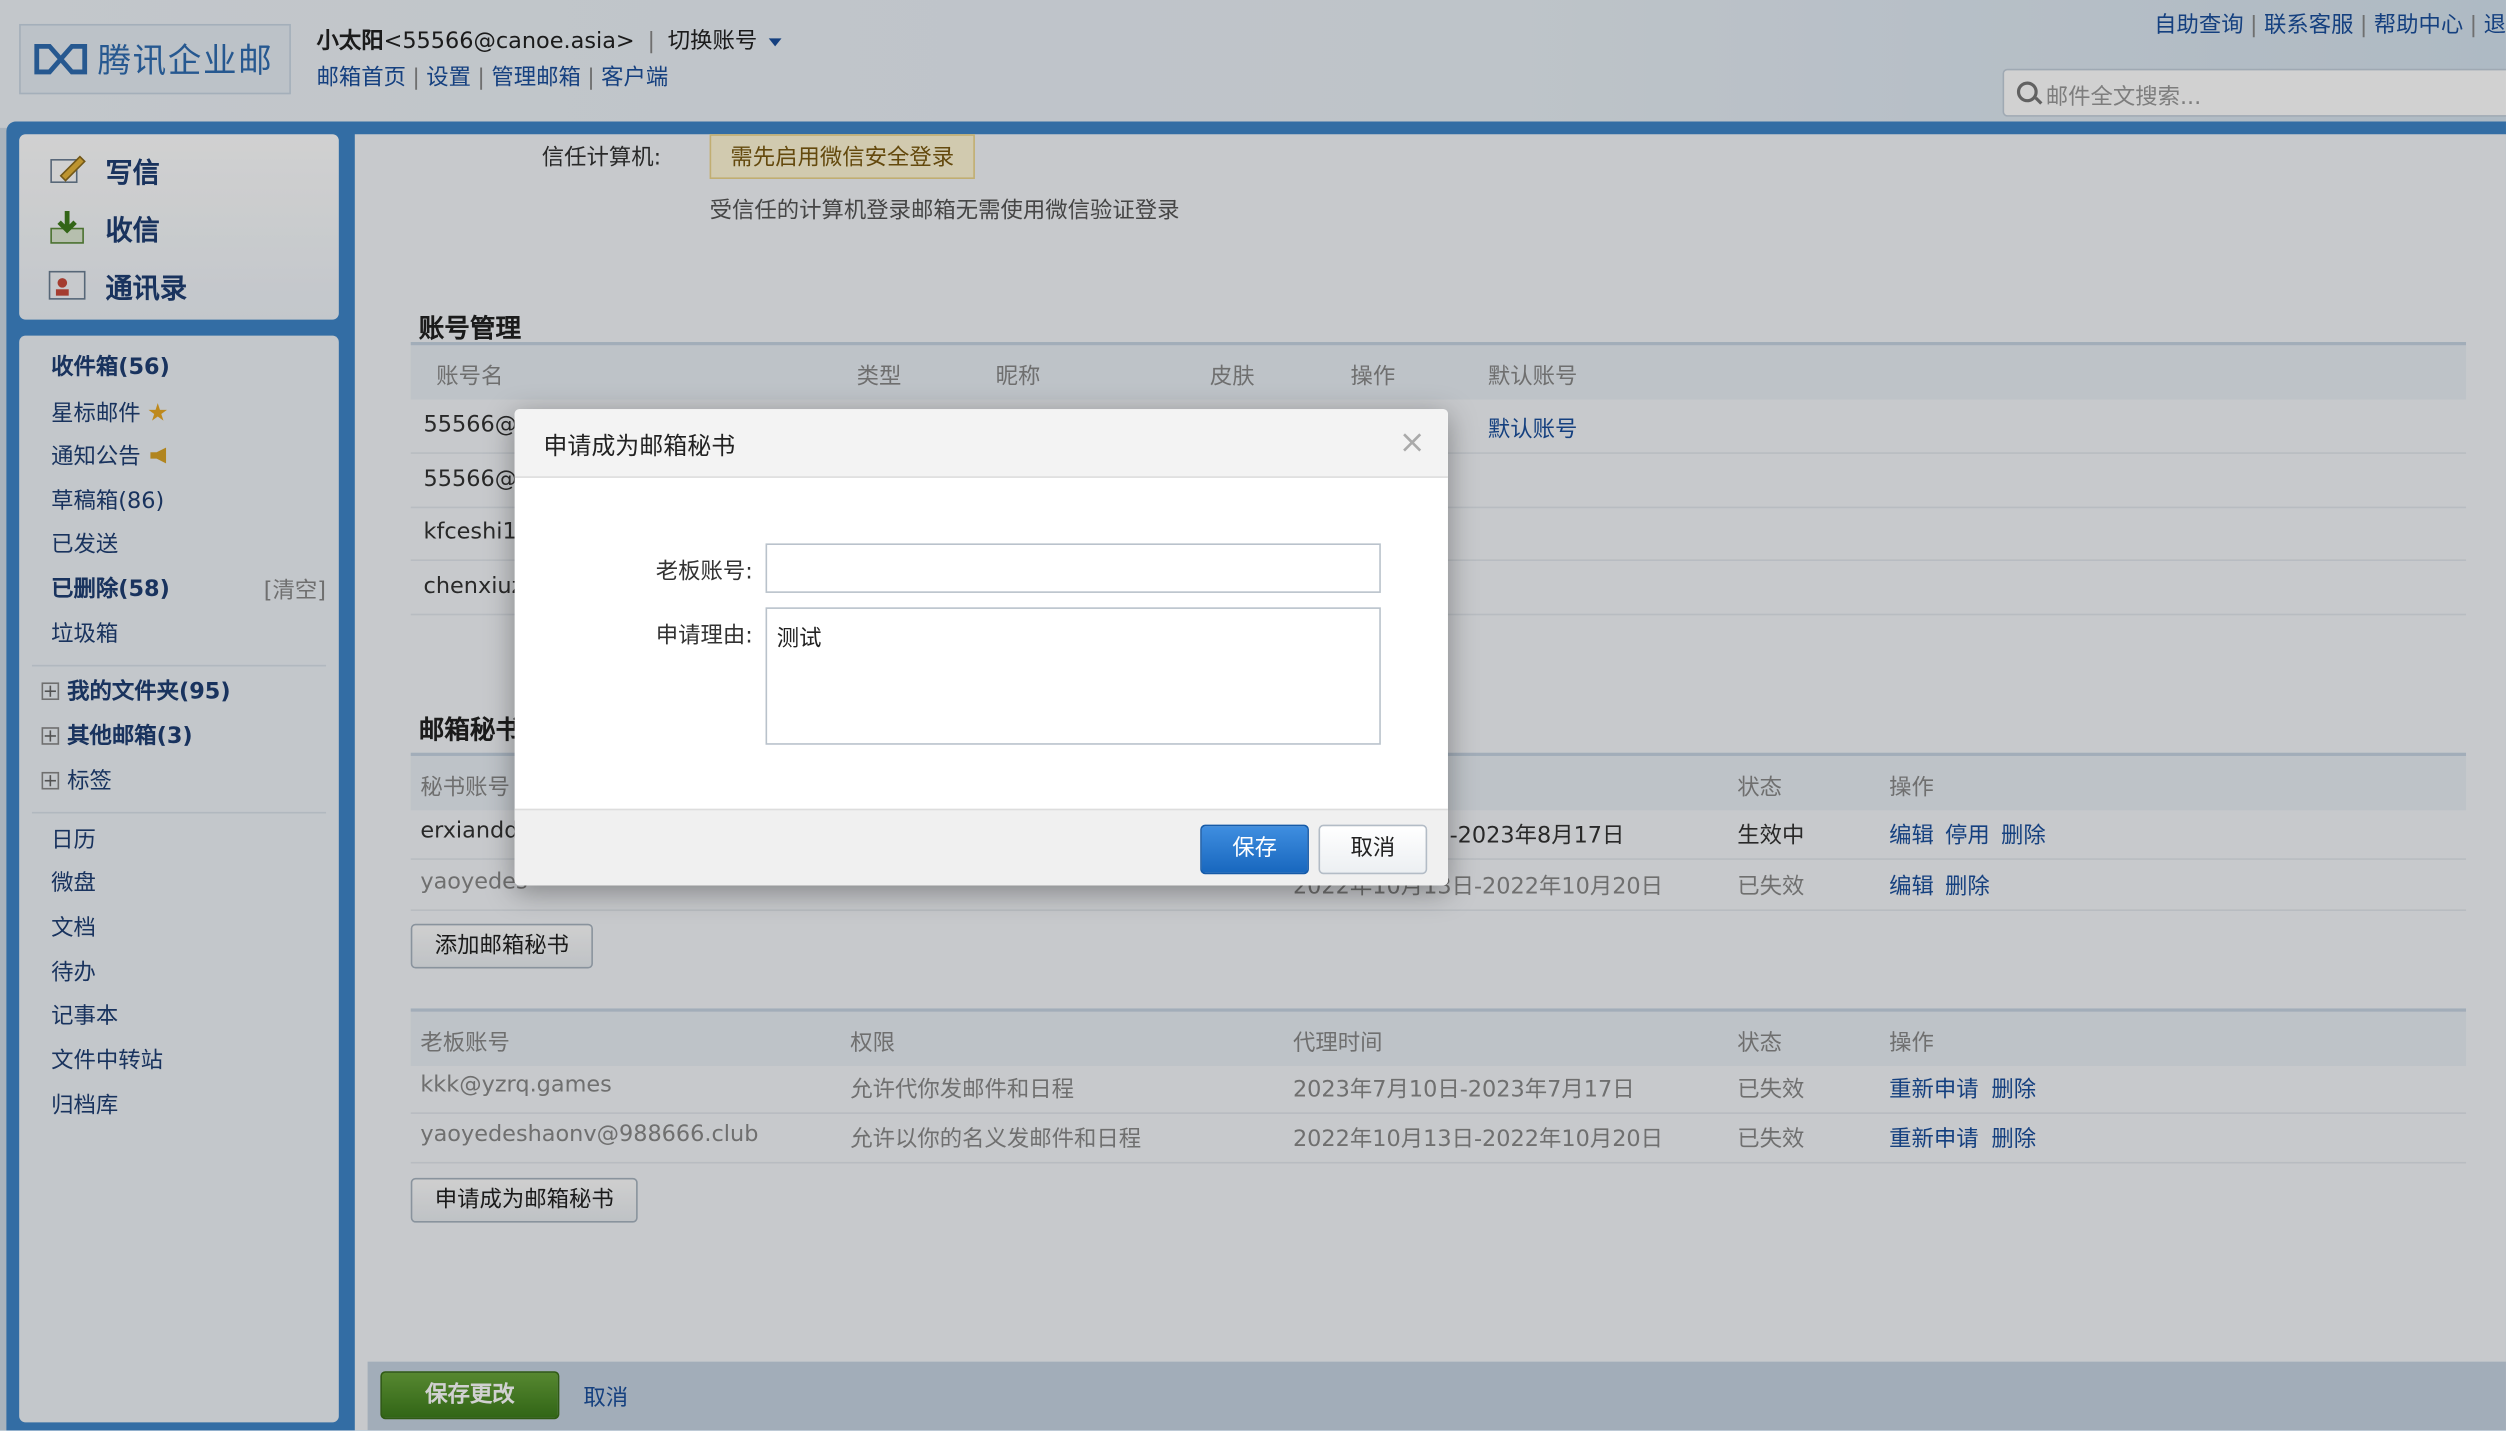 The height and width of the screenshot is (1431, 2506). What do you see at coordinates (981, 443) in the screenshot?
I see `dialog-header: 申请成为邮箱秘书 ×` at bounding box center [981, 443].